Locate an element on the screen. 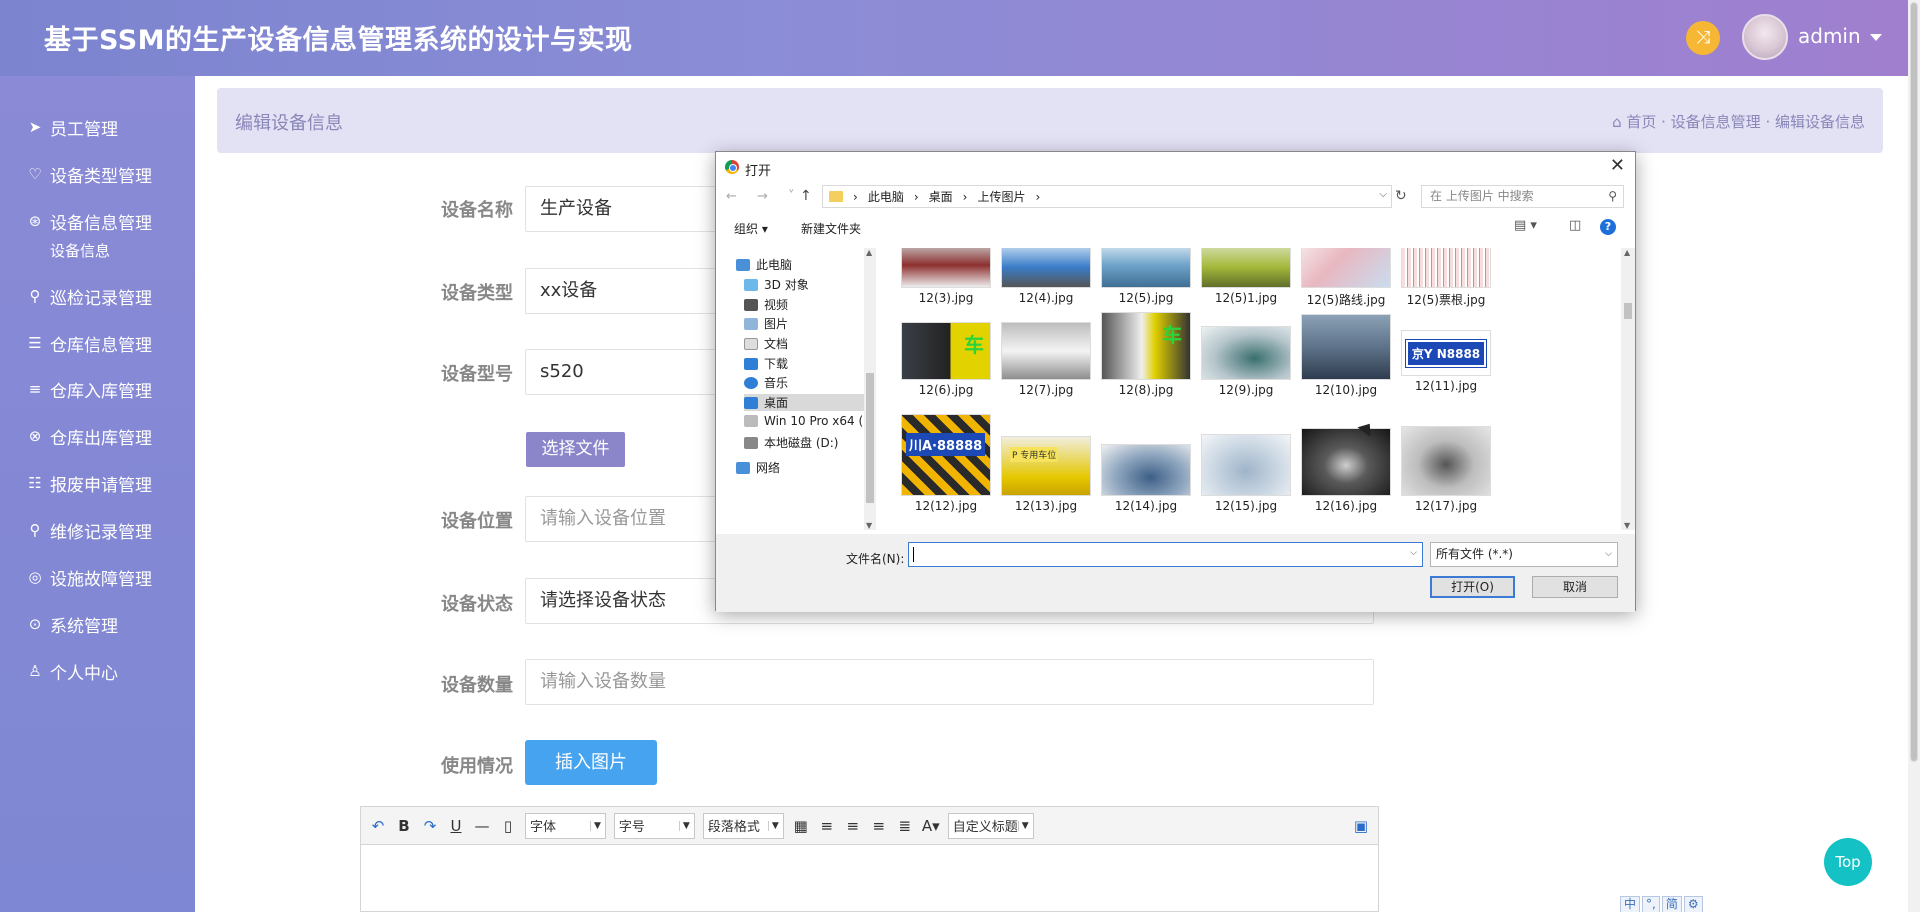 This screenshot has width=1920, height=912. align-right-icon: ≡ is located at coordinates (853, 826).